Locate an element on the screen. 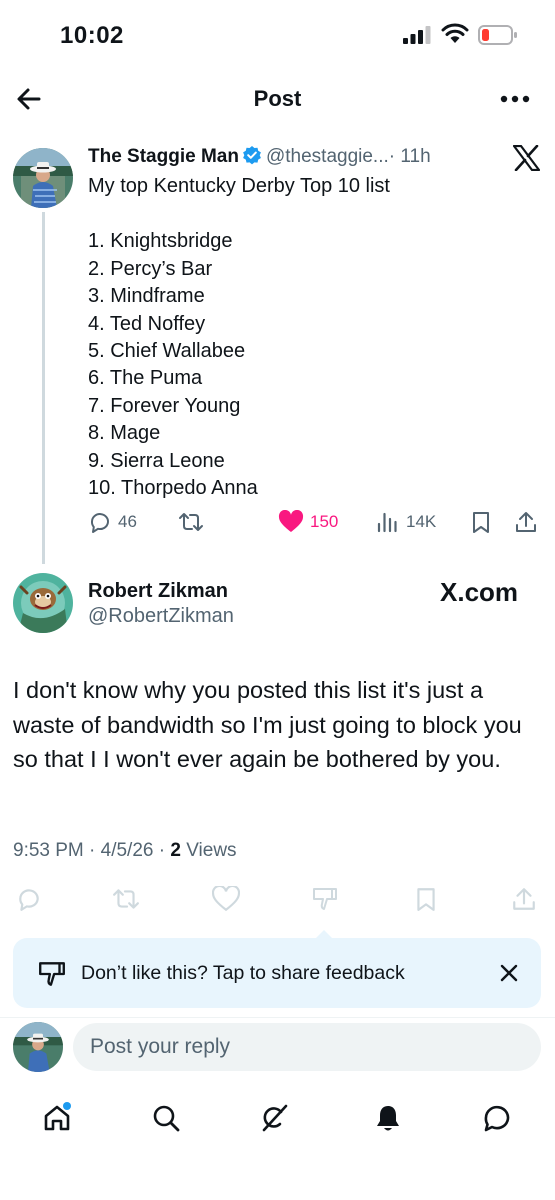  messages-icon is located at coordinates (497, 1118).